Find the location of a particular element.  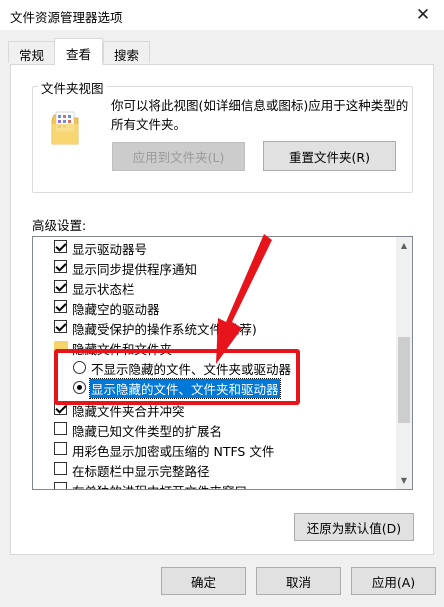

list-item: 显示同步提供程序通知 is located at coordinates (215, 267).